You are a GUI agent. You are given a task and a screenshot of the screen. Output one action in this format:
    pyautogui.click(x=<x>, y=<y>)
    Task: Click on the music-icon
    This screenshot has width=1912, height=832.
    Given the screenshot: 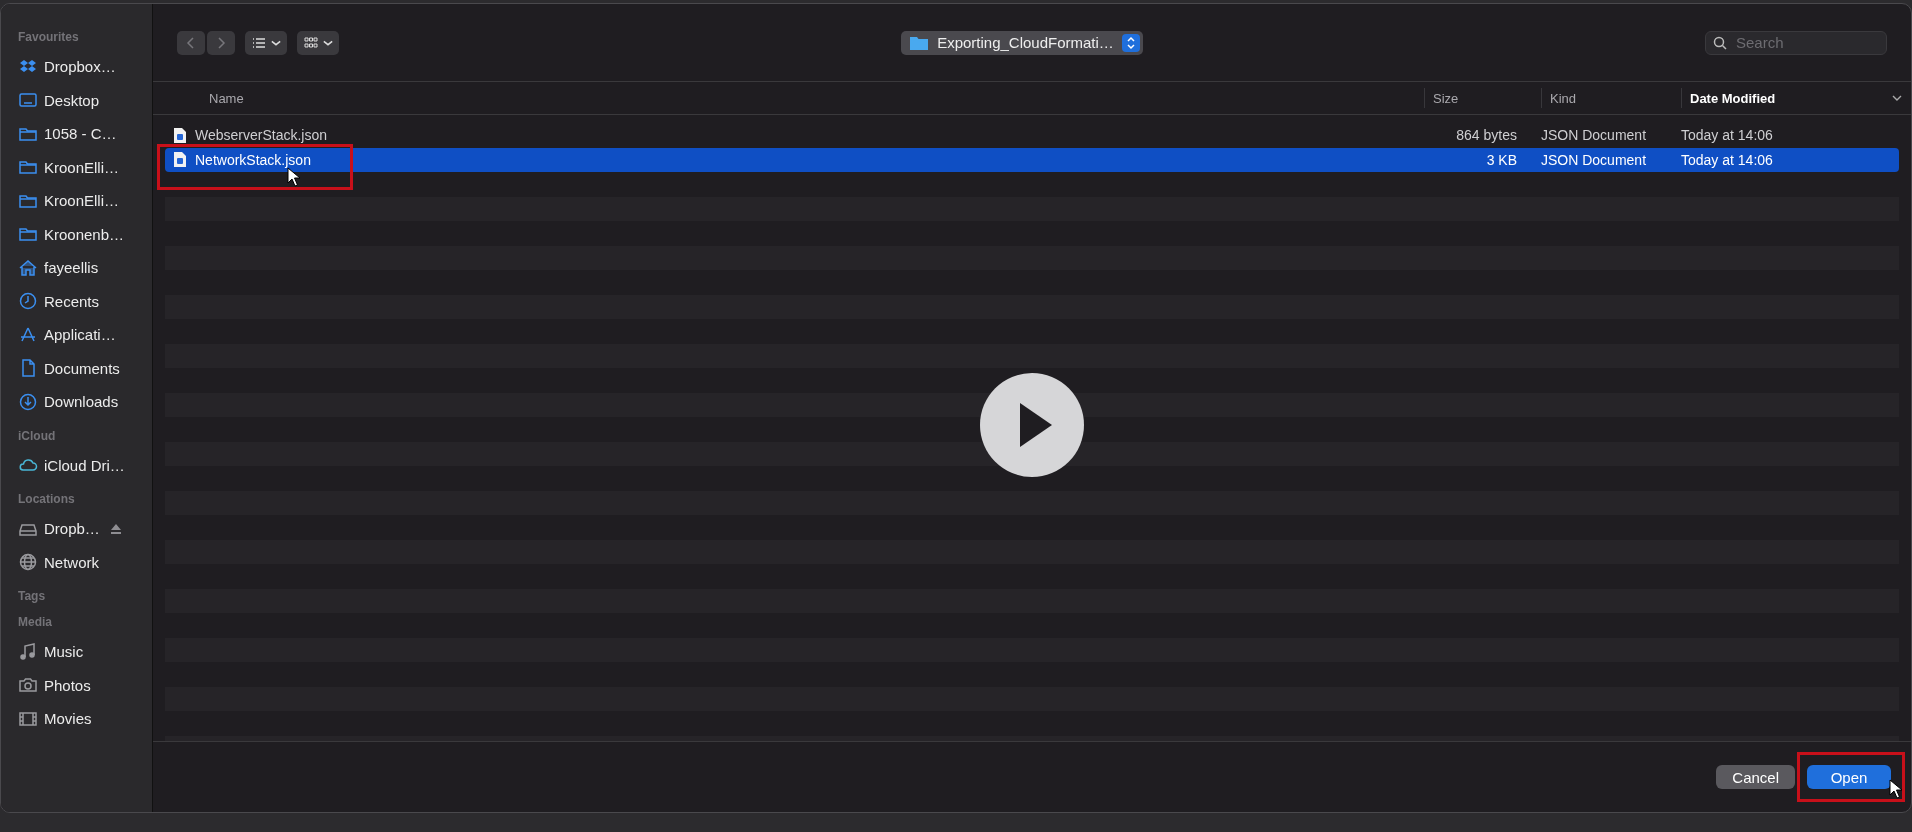 What is the action you would take?
    pyautogui.click(x=28, y=651)
    